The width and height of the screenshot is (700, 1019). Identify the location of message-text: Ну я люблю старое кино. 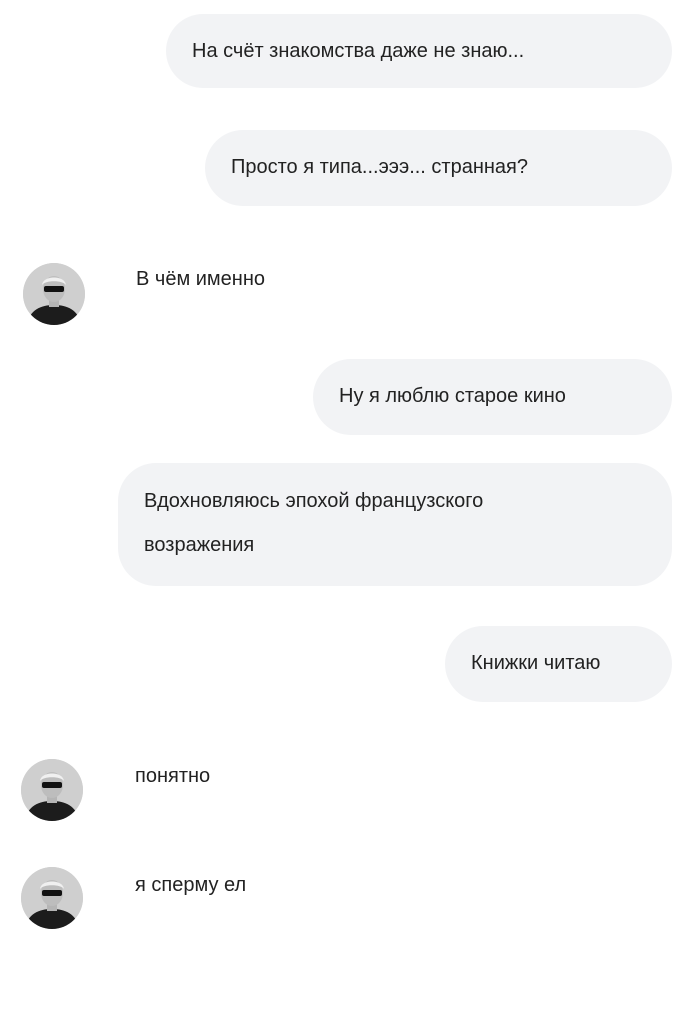
(452, 396).